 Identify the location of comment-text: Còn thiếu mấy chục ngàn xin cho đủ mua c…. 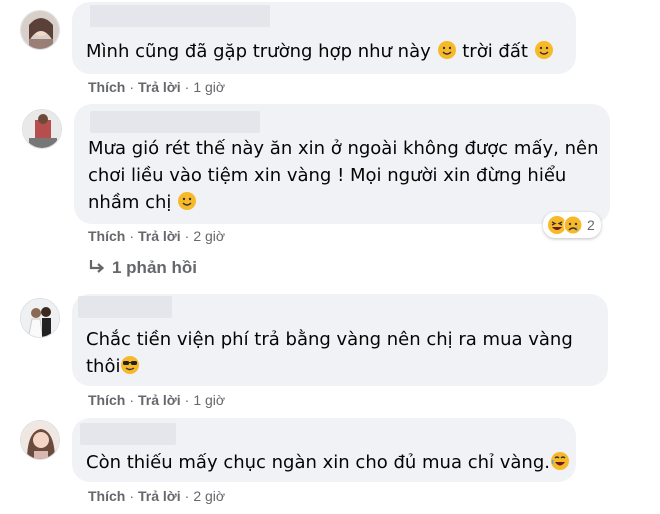
(328, 462).